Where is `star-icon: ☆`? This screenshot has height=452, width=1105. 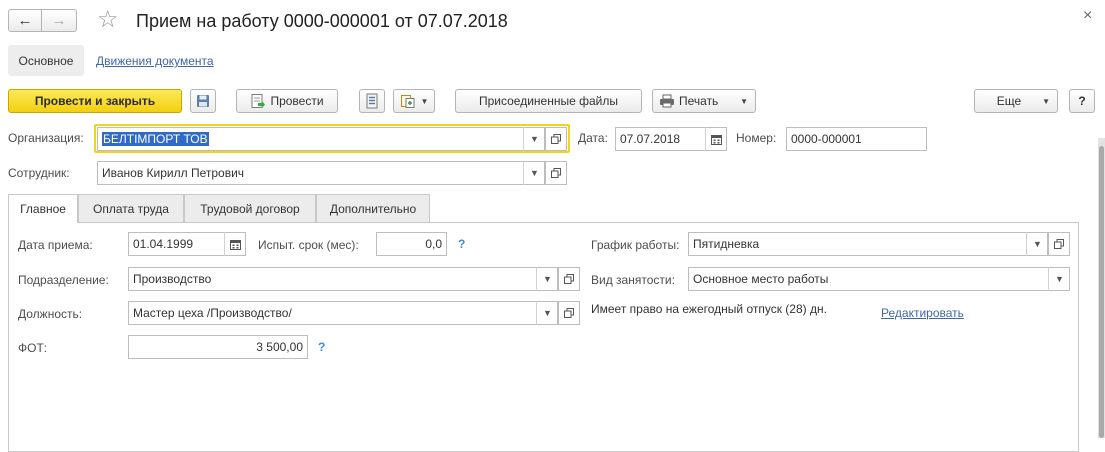
star-icon: ☆ is located at coordinates (108, 20).